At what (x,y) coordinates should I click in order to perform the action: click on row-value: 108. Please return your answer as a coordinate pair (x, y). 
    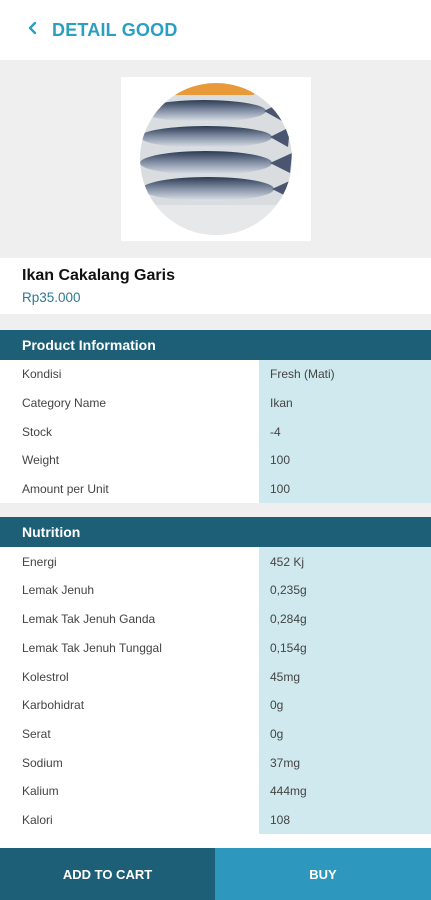
    Looking at the image, I should click on (345, 820).